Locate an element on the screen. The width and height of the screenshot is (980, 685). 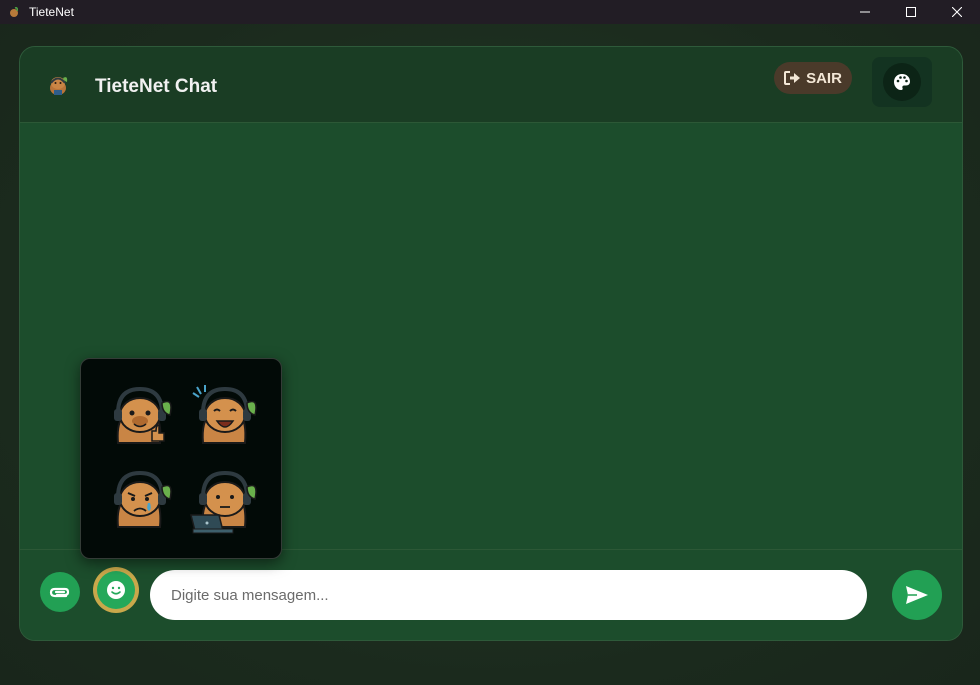
maximize-icon is located at coordinates (911, 12).